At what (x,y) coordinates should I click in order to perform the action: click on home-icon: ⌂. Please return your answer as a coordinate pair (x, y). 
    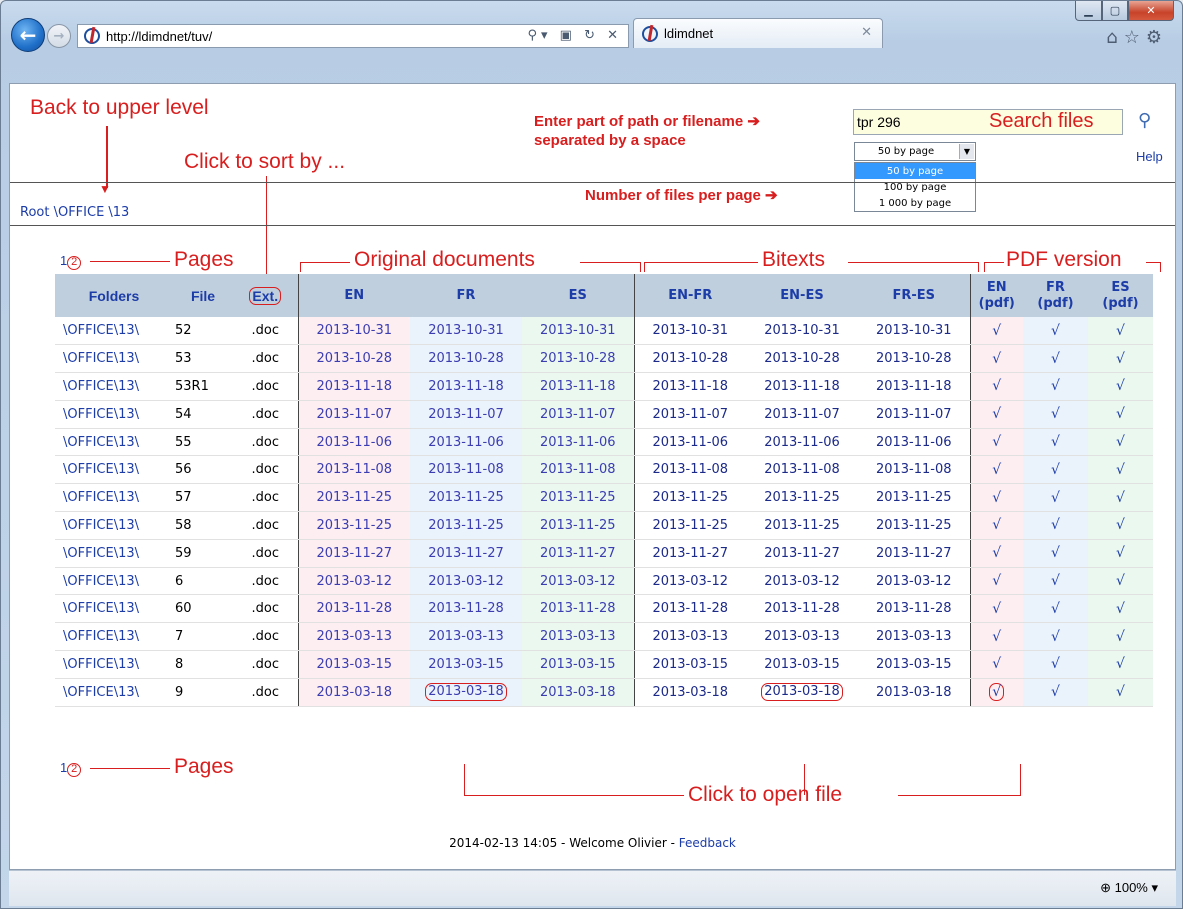
    Looking at the image, I should click on (1114, 37).